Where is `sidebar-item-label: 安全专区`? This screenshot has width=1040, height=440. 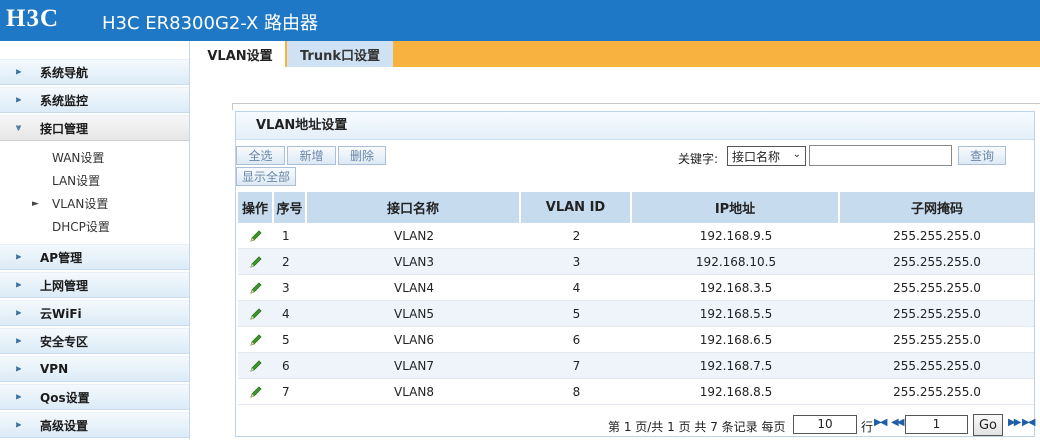
sidebar-item-label: 安全专区 is located at coordinates (64, 341).